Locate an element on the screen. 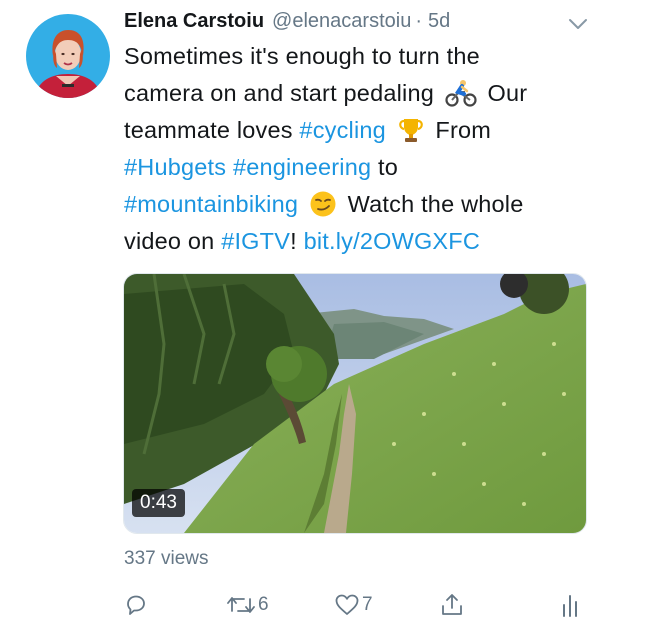 The height and width of the screenshot is (631, 650). text-segment: Our is located at coordinates (507, 93).